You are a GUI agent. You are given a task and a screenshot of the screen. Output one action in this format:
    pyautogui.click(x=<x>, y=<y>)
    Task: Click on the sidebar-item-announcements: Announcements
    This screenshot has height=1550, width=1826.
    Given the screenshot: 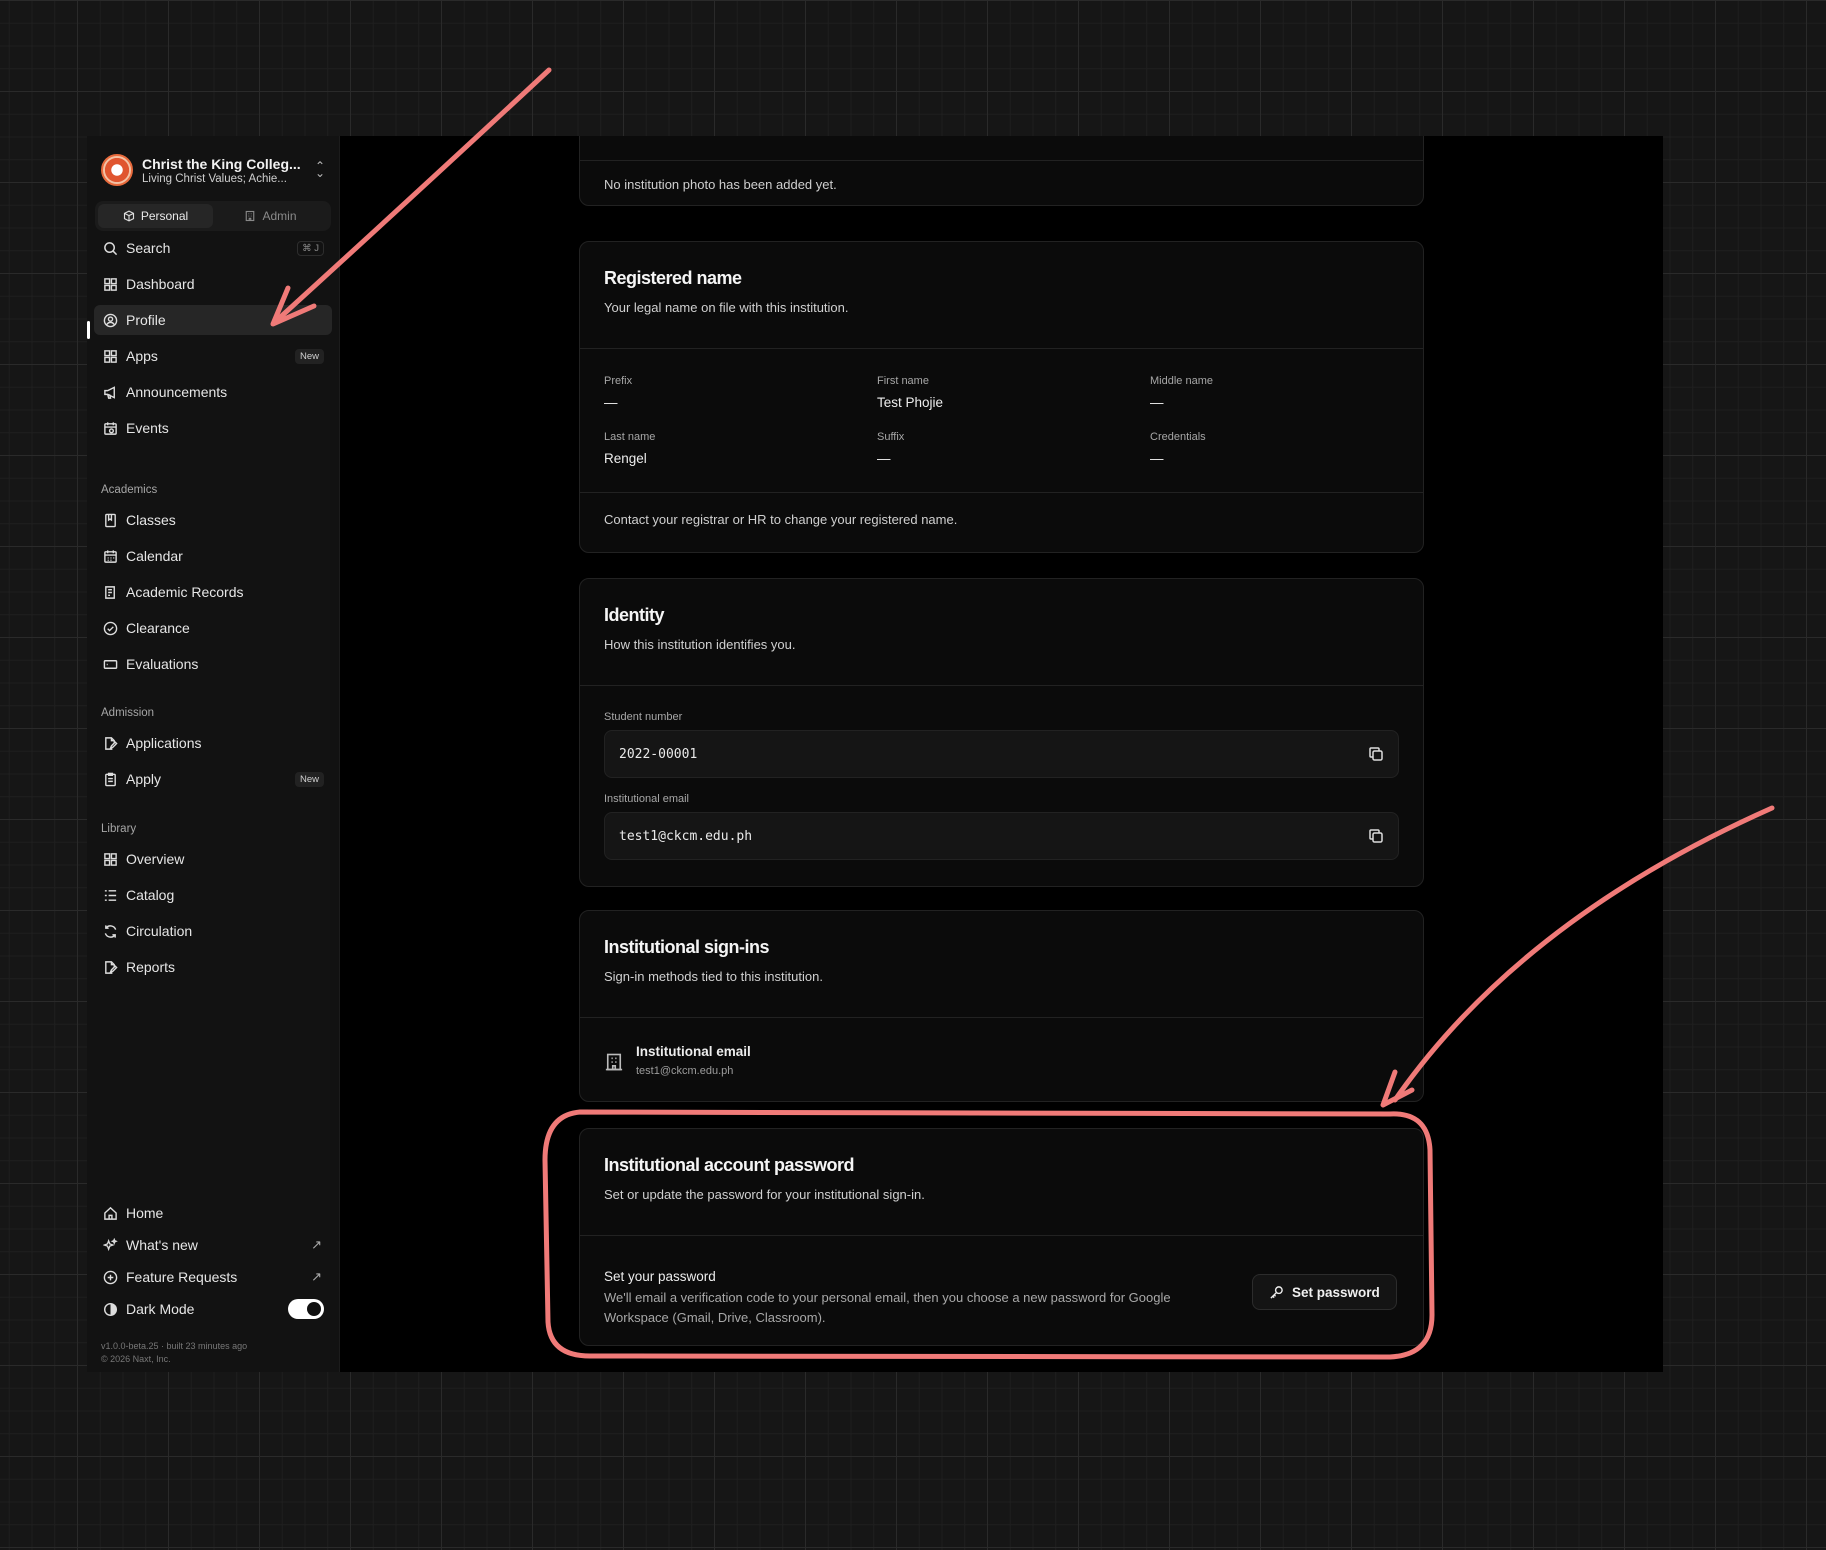 What is the action you would take?
    pyautogui.click(x=213, y=392)
    